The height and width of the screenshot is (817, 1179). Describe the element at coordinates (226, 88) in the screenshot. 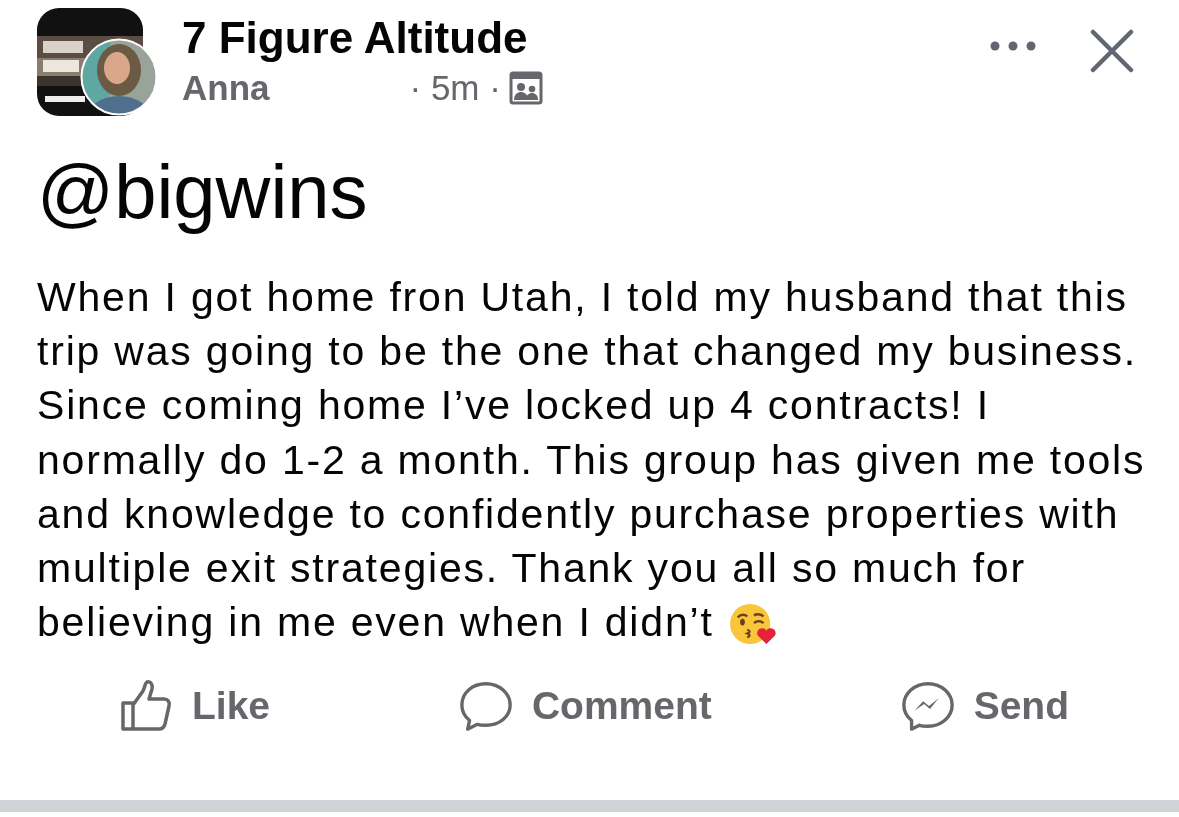

I see `author-name: Anna` at that location.